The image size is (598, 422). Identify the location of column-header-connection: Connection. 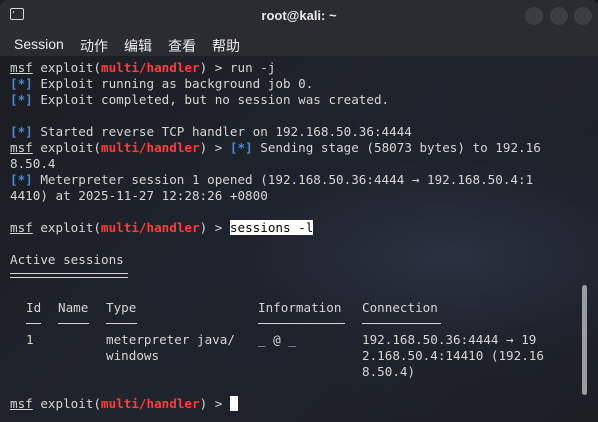
(400, 307).